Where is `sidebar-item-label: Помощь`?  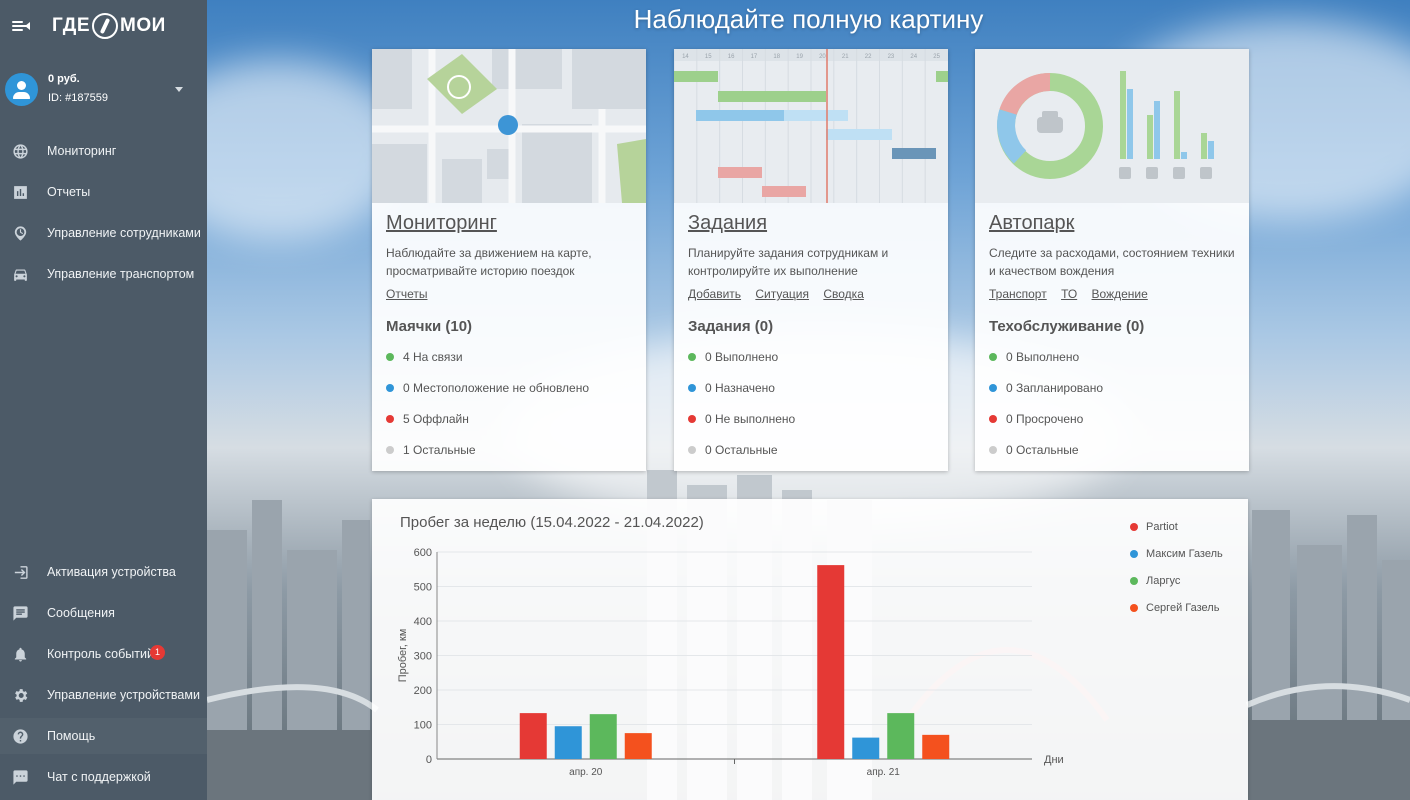
sidebar-item-label: Помощь is located at coordinates (71, 735).